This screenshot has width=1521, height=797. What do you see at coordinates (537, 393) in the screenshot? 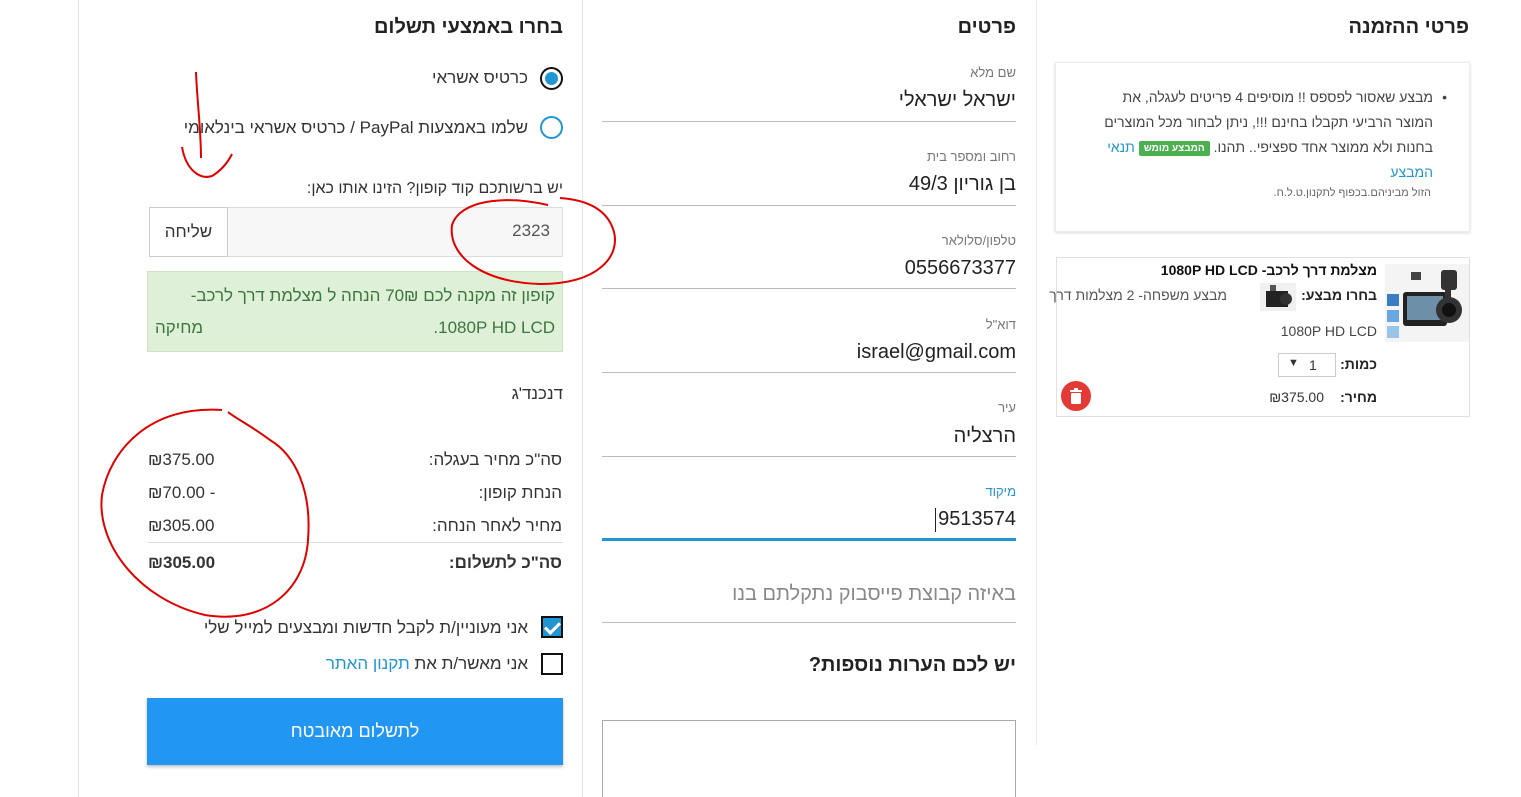
I see `coupon-name: דנכנד'ג` at bounding box center [537, 393].